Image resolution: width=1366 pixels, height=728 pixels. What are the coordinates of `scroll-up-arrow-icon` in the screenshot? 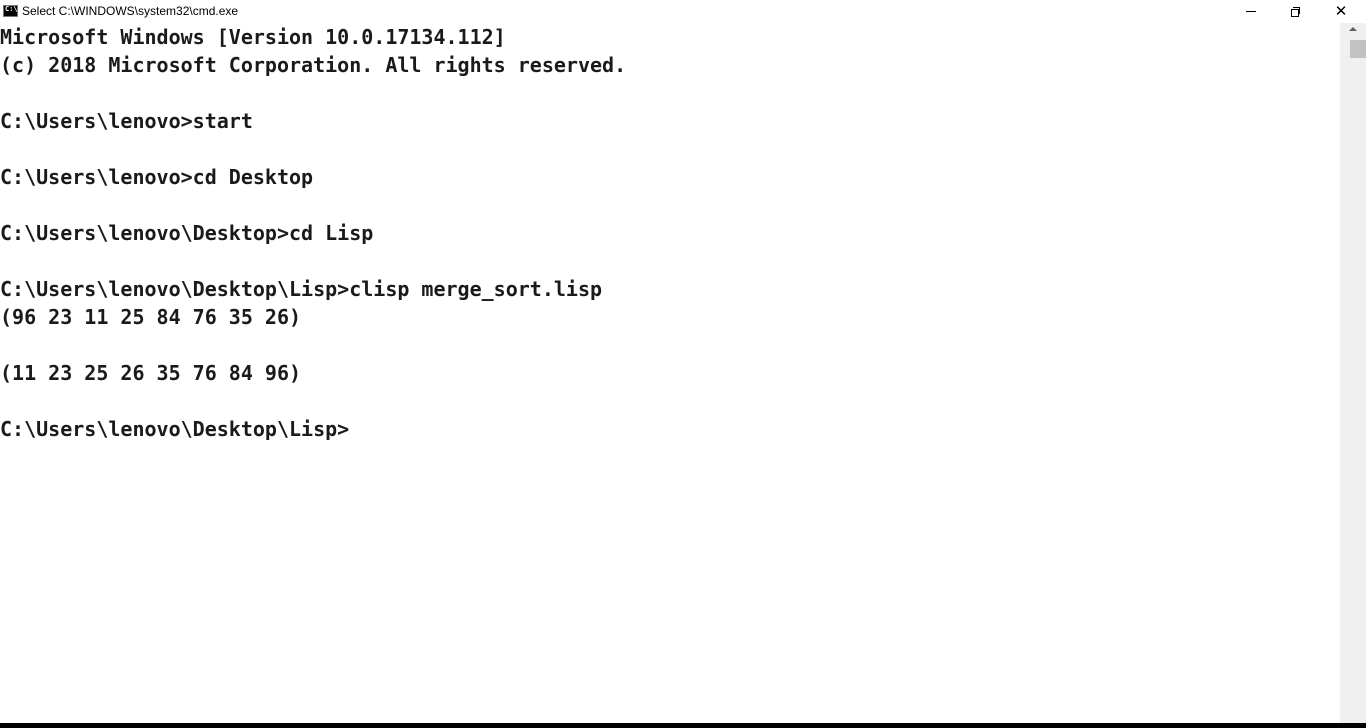 It's located at (1353, 29).